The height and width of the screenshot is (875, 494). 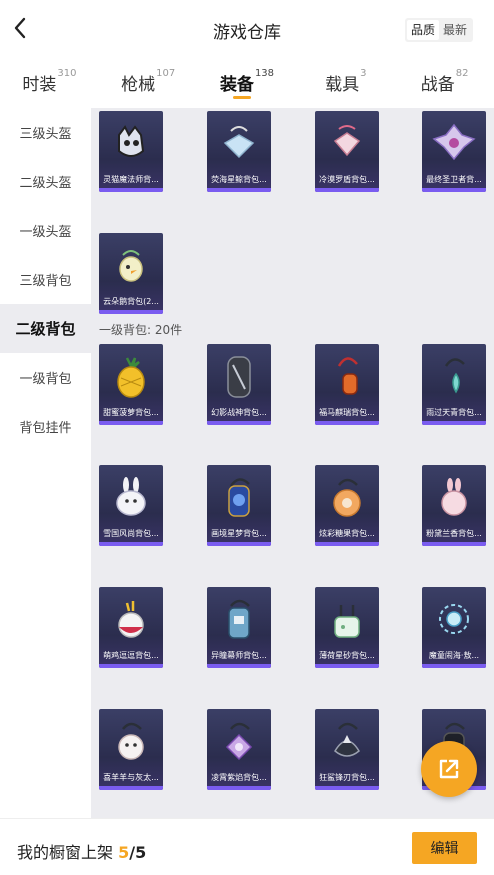 What do you see at coordinates (45, 279) in the screenshot?
I see `sidebar-item-level3-backpack: 三级背包` at bounding box center [45, 279].